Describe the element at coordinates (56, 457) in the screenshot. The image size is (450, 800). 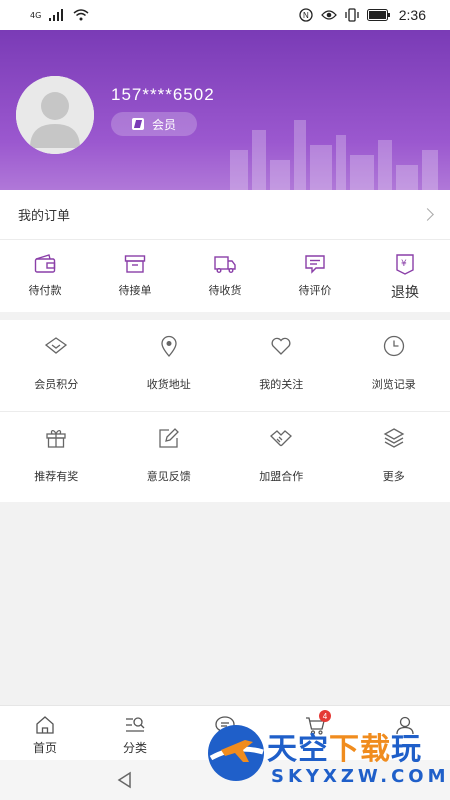
I see `referral-reward: 推荐有奖` at that location.